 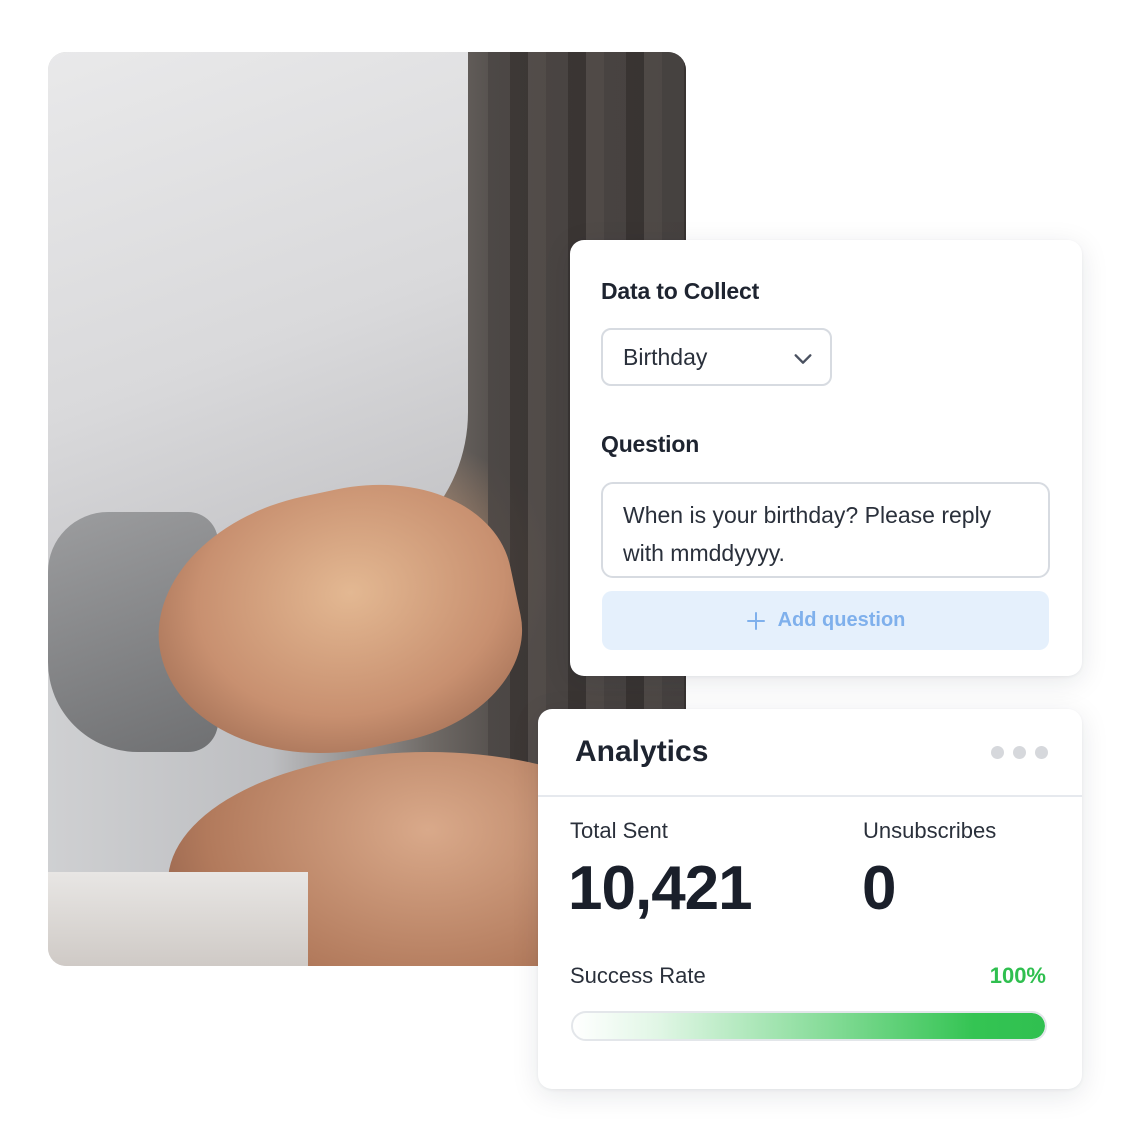 What do you see at coordinates (841, 620) in the screenshot?
I see `add-question-label: Add question` at bounding box center [841, 620].